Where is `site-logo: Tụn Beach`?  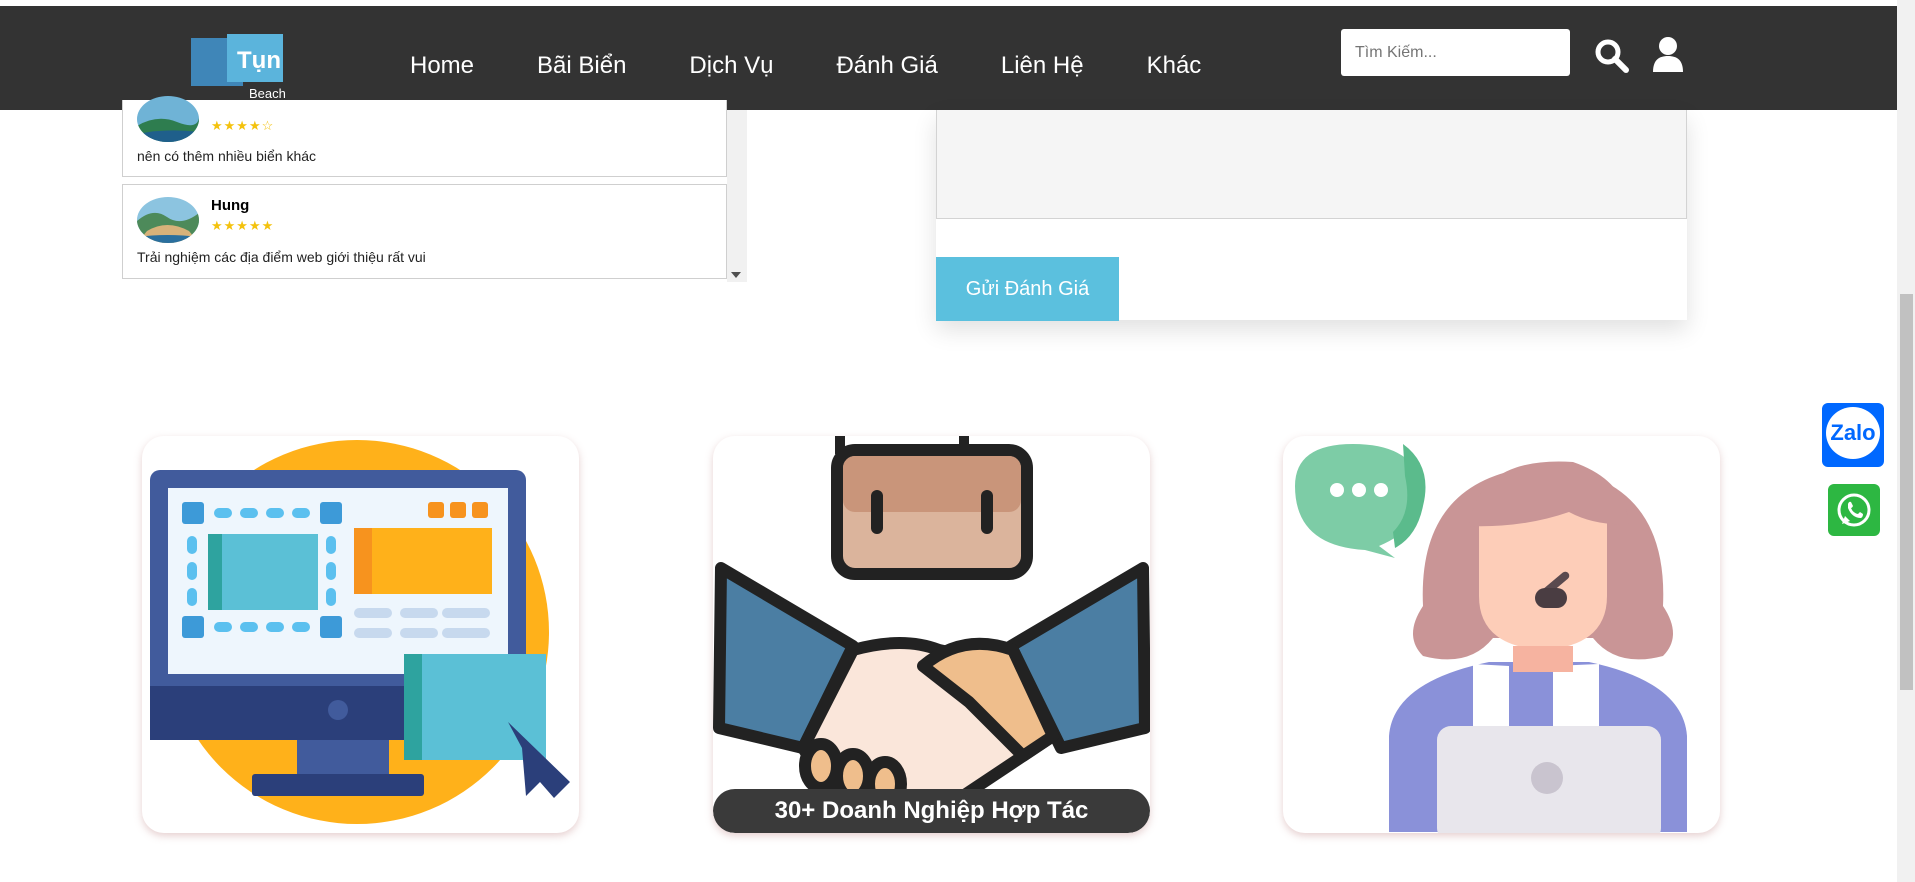
site-logo: Tụn Beach is located at coordinates (239, 67).